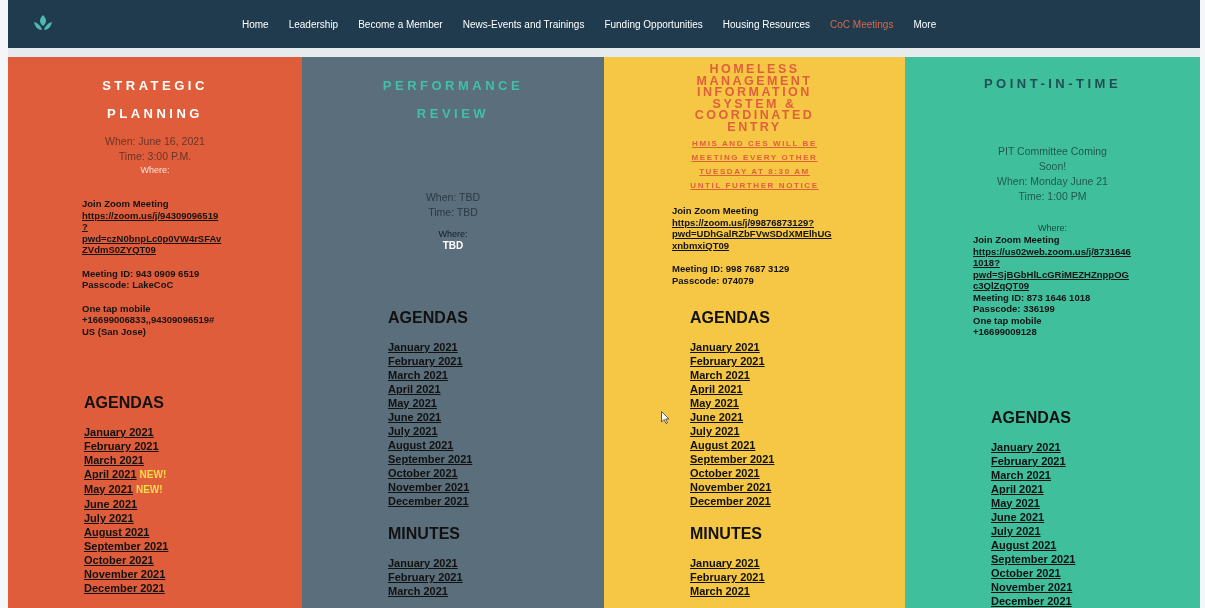 Image resolution: width=1205 pixels, height=608 pixels. Describe the element at coordinates (313, 24) in the screenshot. I see `nav-link: Leadership` at that location.